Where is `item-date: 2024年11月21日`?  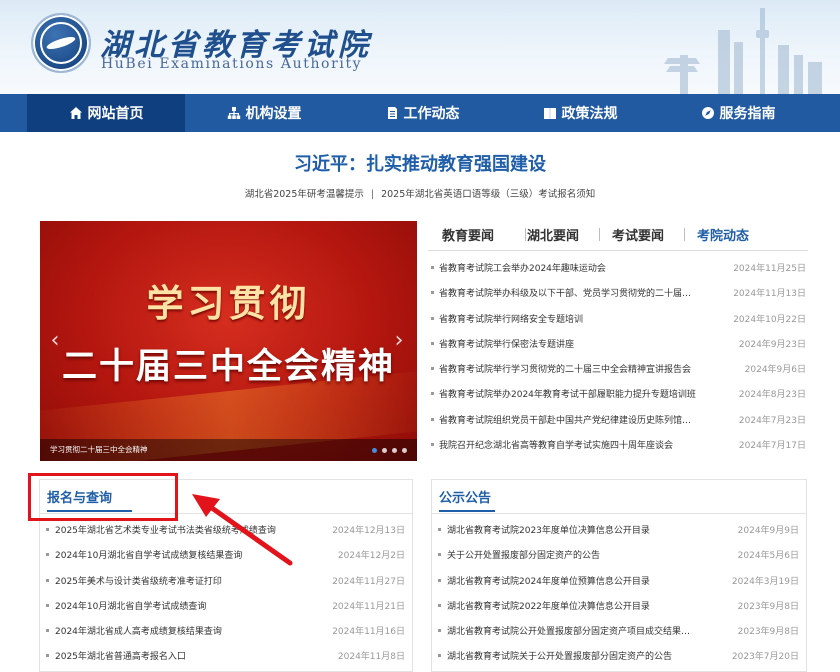 item-date: 2024年11月21日 is located at coordinates (368, 606).